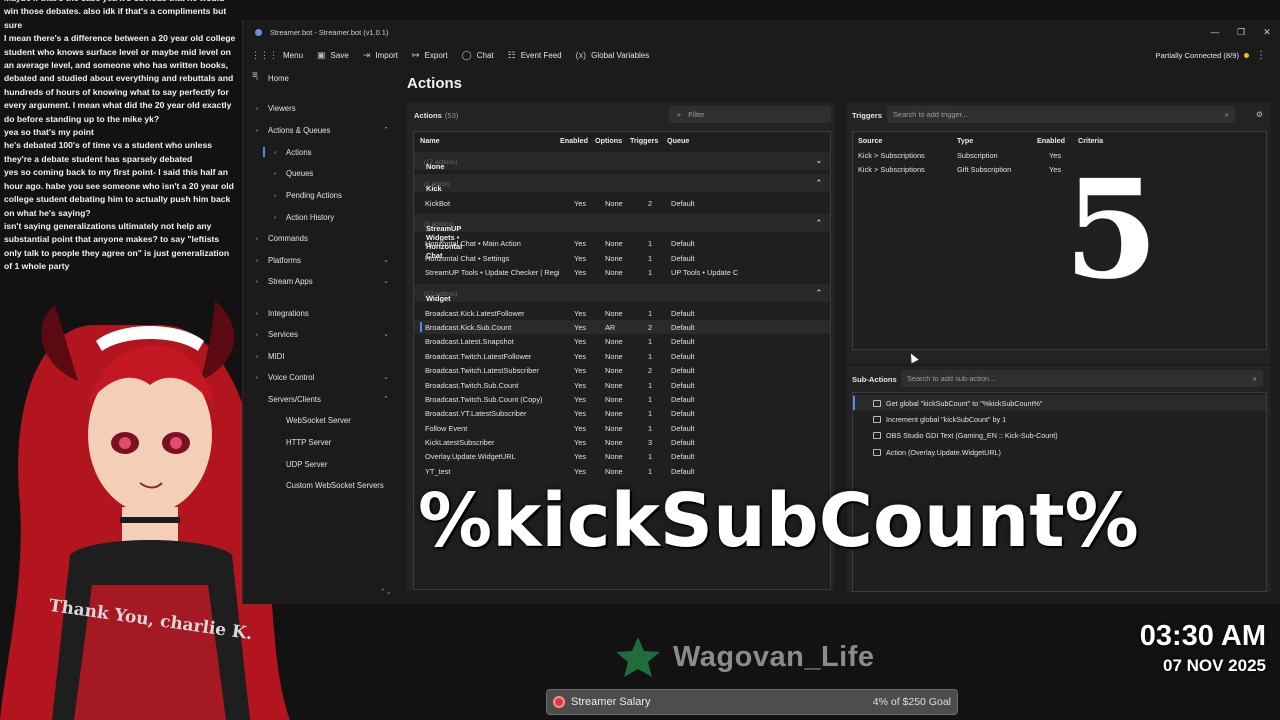 Image resolution: width=1280 pixels, height=720 pixels. Describe the element at coordinates (622, 203) in the screenshot. I see `action-row: KickBot Yes None 2 Default` at that location.